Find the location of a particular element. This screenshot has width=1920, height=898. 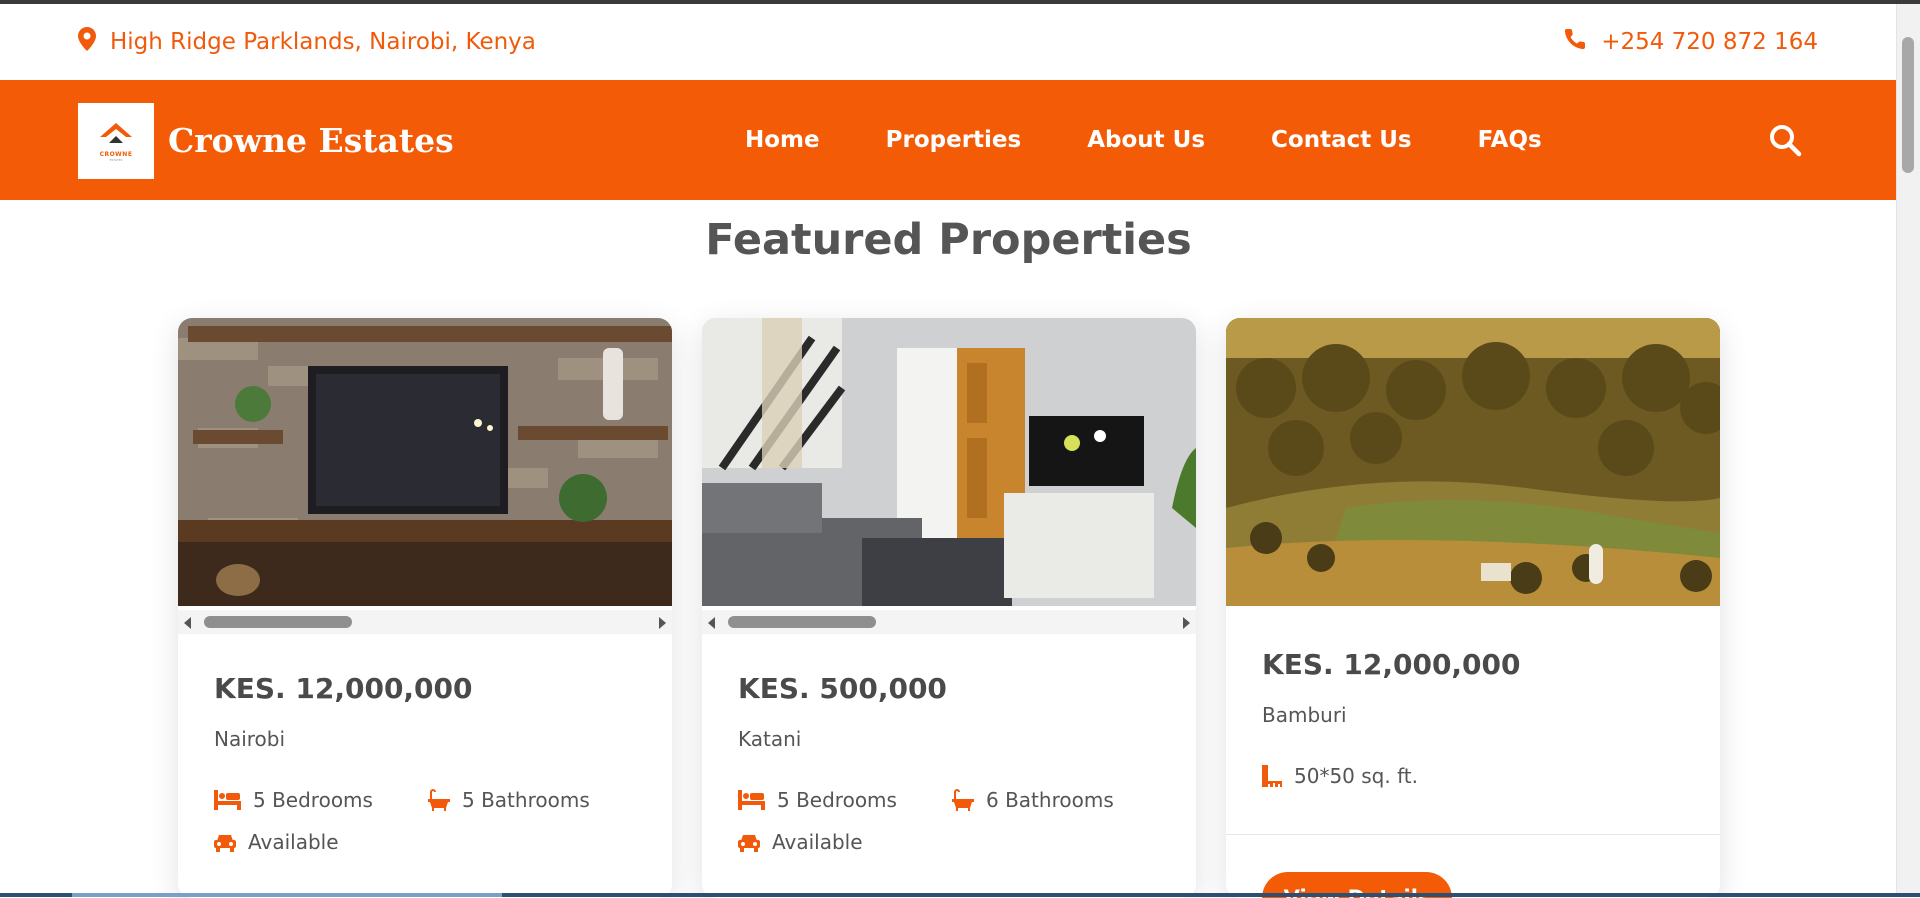

taskbar-highlight is located at coordinates (287, 895).